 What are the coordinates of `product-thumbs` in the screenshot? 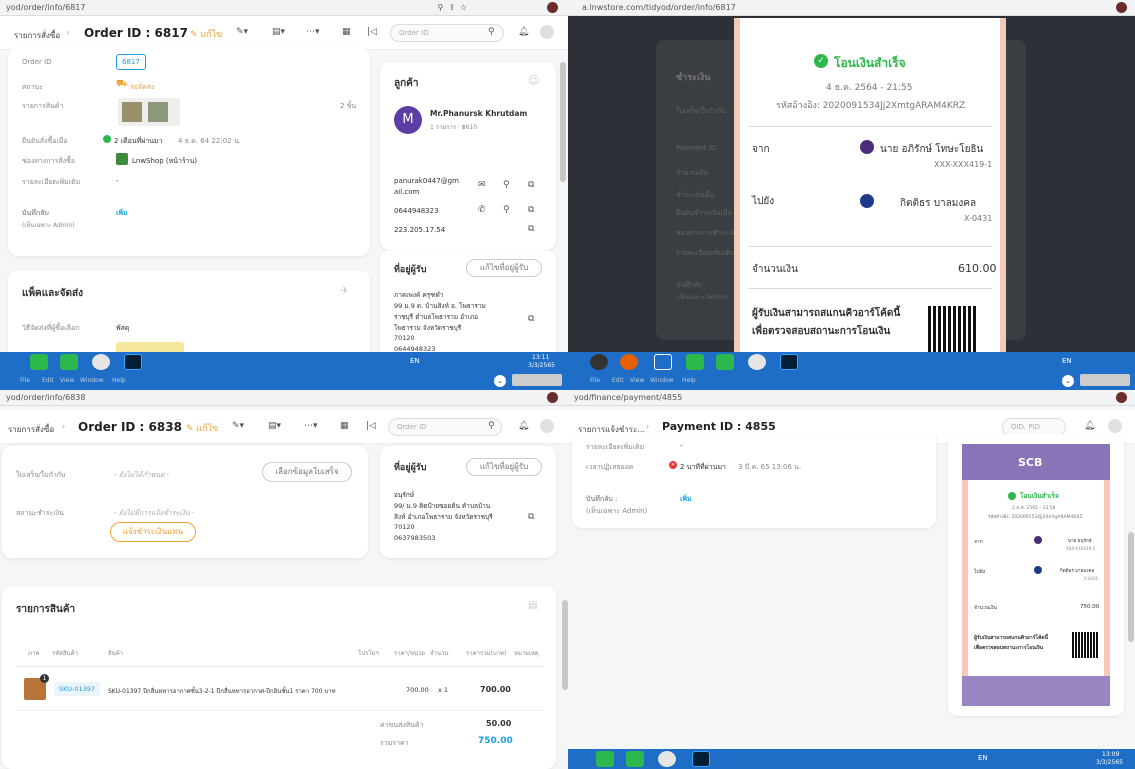 It's located at (149, 112).